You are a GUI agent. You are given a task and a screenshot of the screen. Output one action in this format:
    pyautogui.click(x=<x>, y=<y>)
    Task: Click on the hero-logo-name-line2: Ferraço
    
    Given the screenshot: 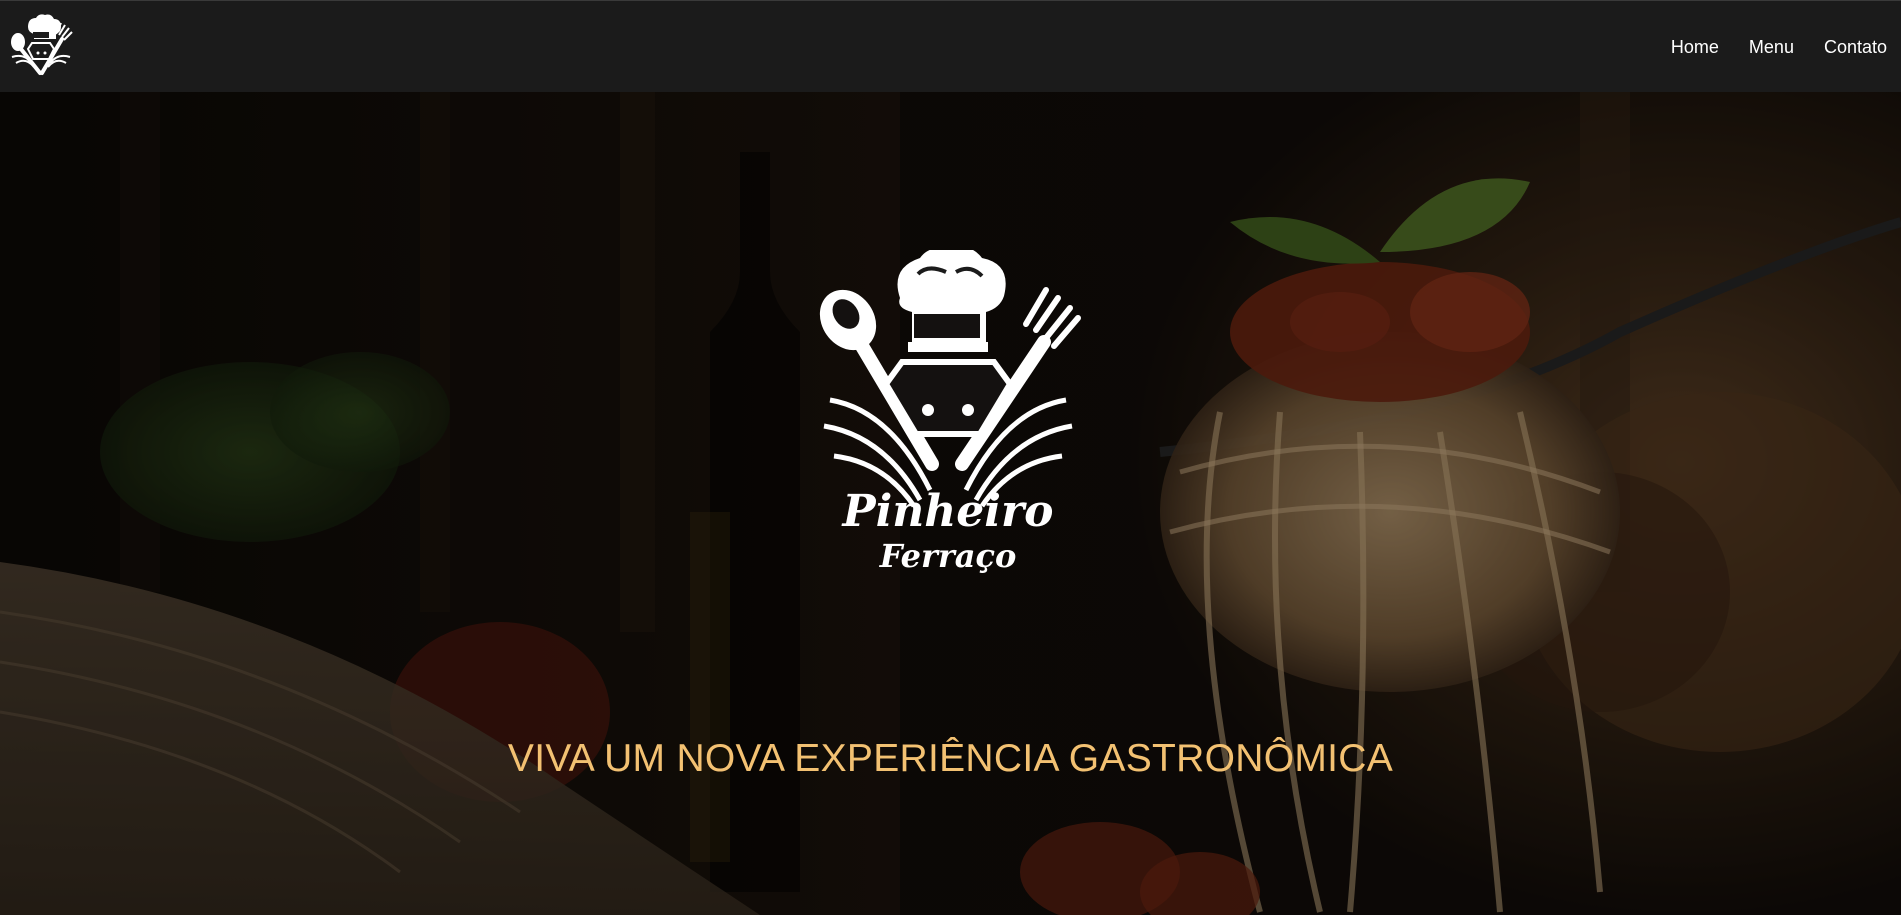 What is the action you would take?
    pyautogui.click(x=948, y=556)
    